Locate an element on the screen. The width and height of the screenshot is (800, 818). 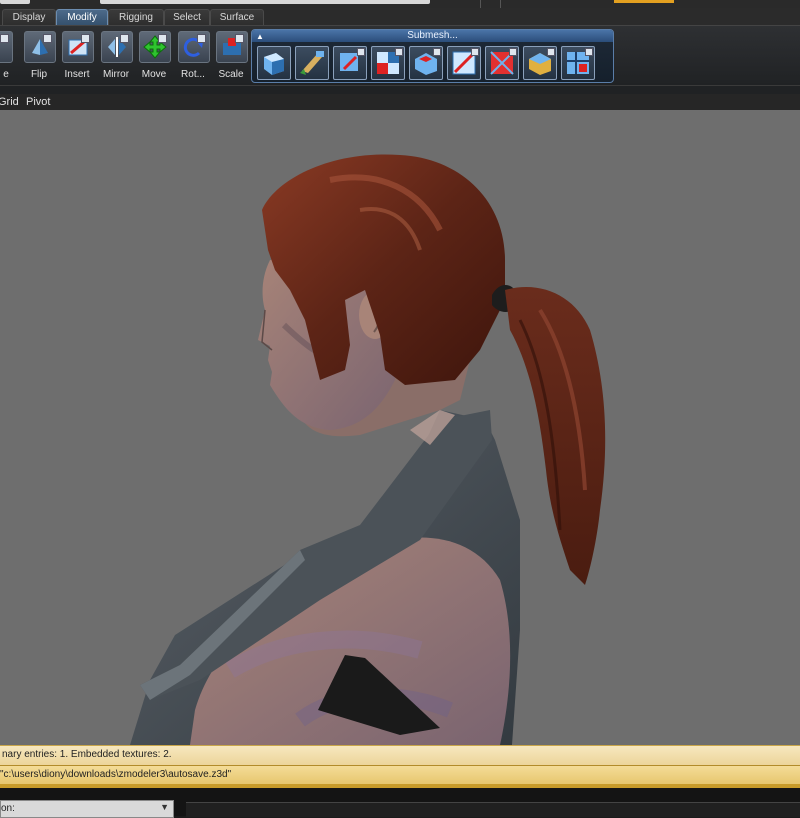
cube-icon is located at coordinates (274, 64).